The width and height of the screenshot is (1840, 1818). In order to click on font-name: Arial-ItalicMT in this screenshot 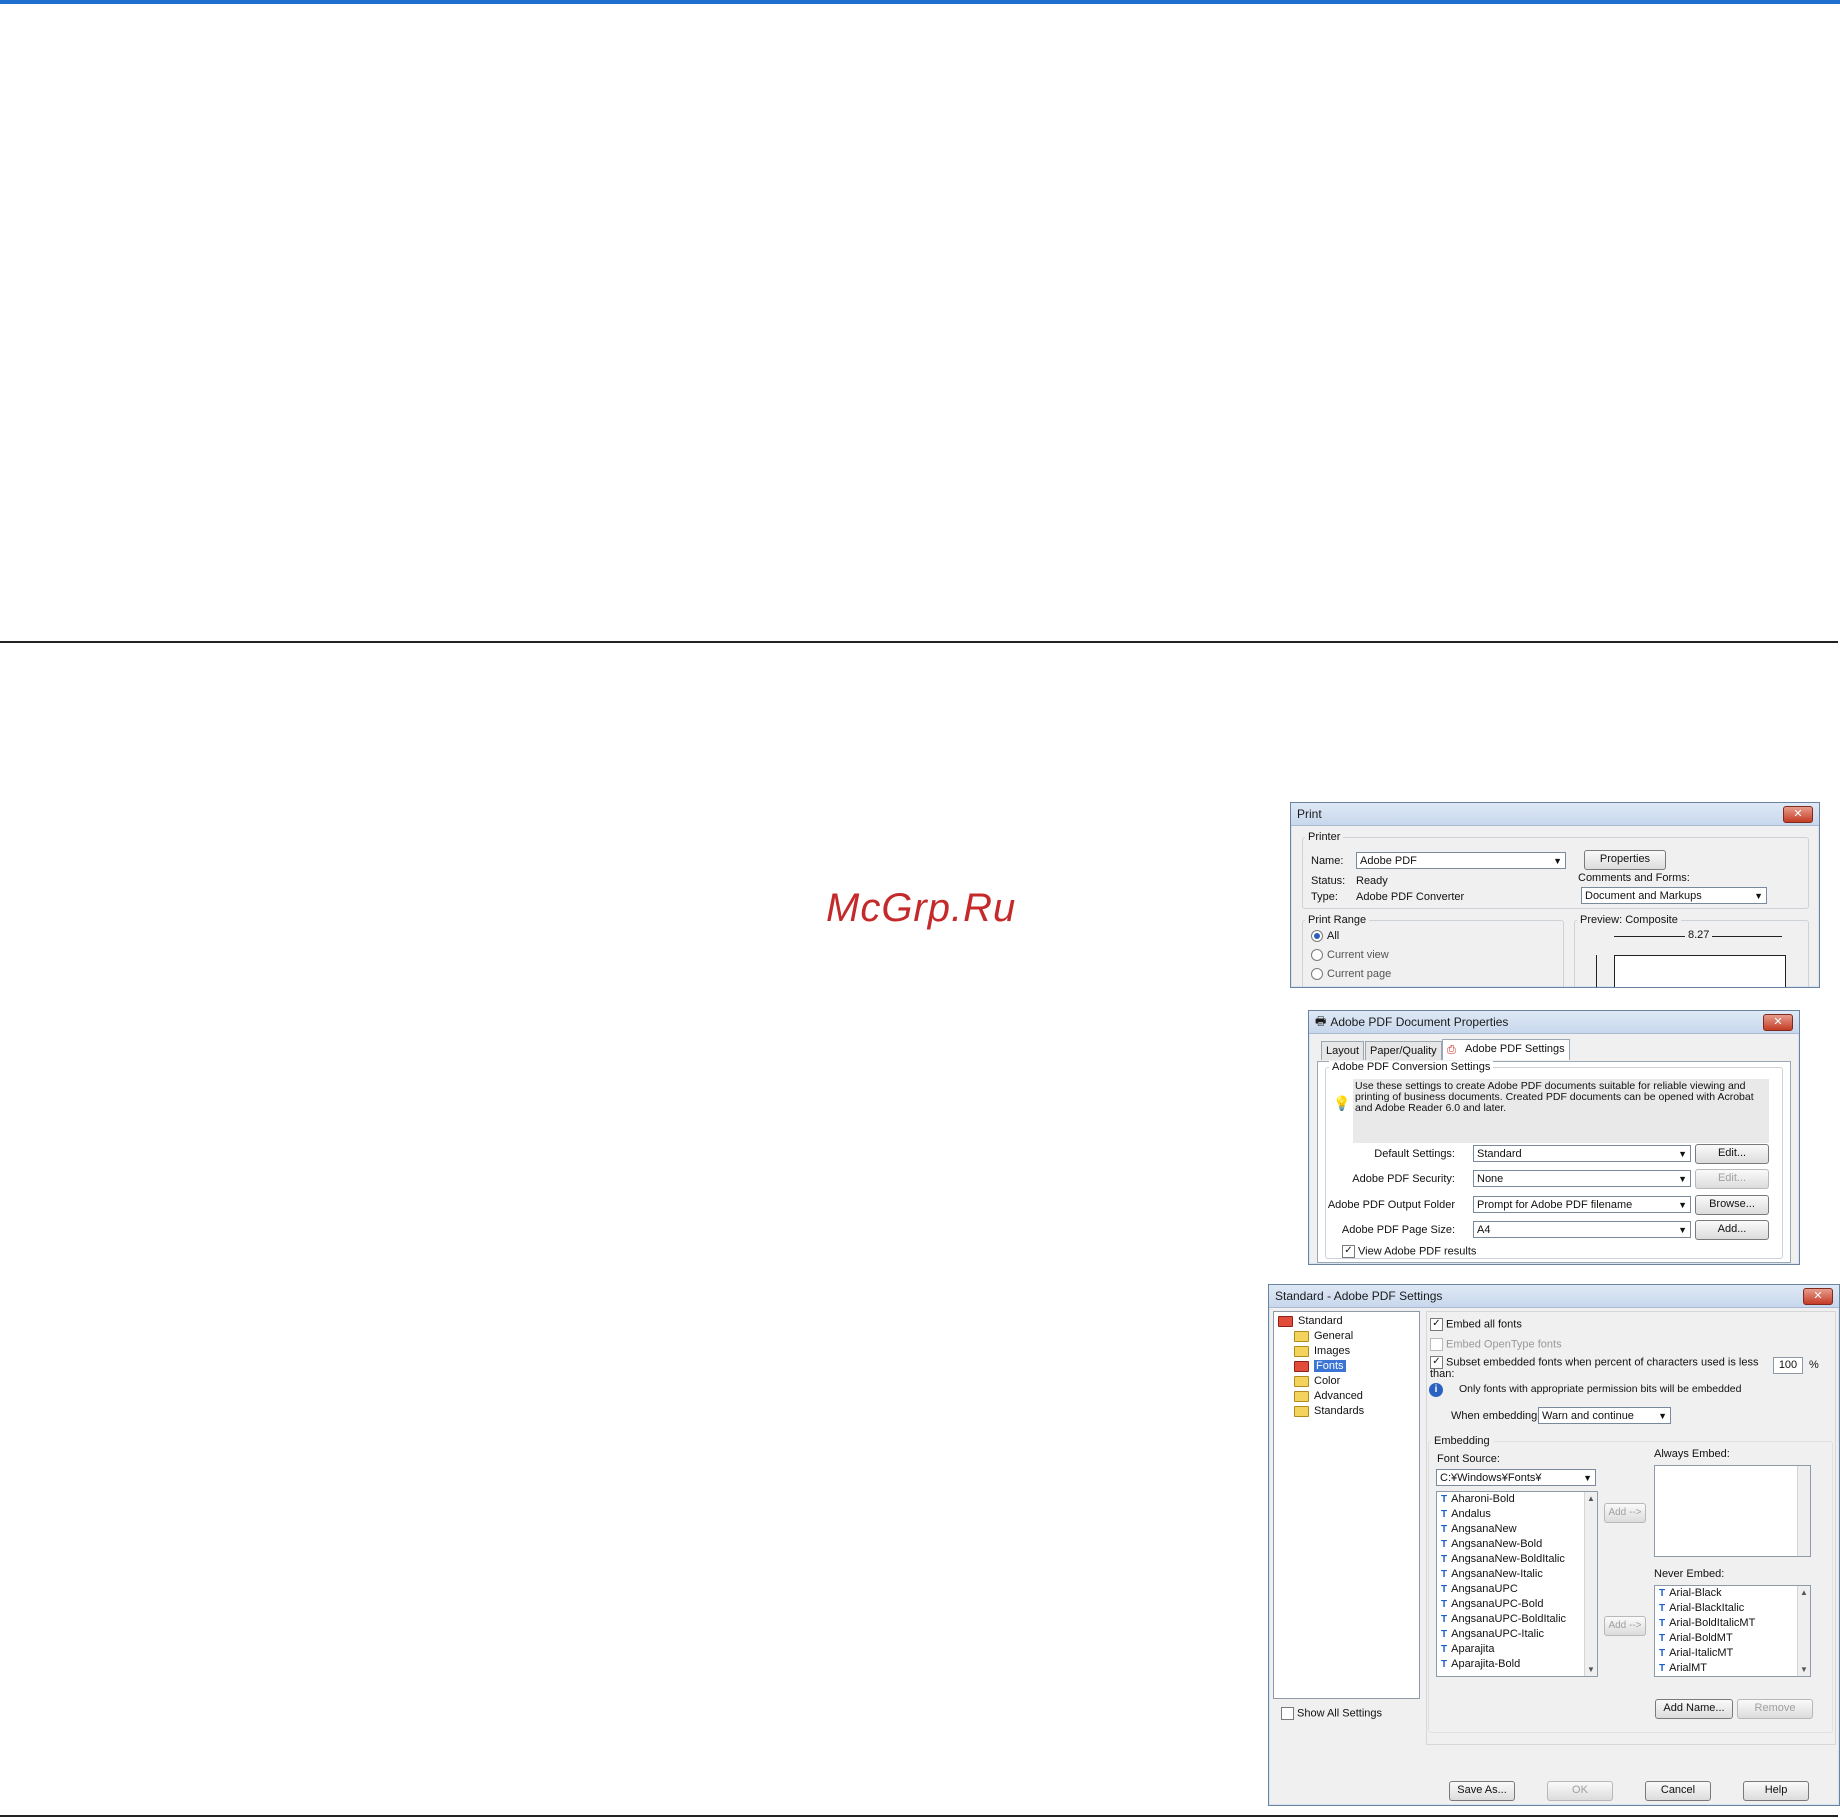, I will do `click(1701, 1653)`.